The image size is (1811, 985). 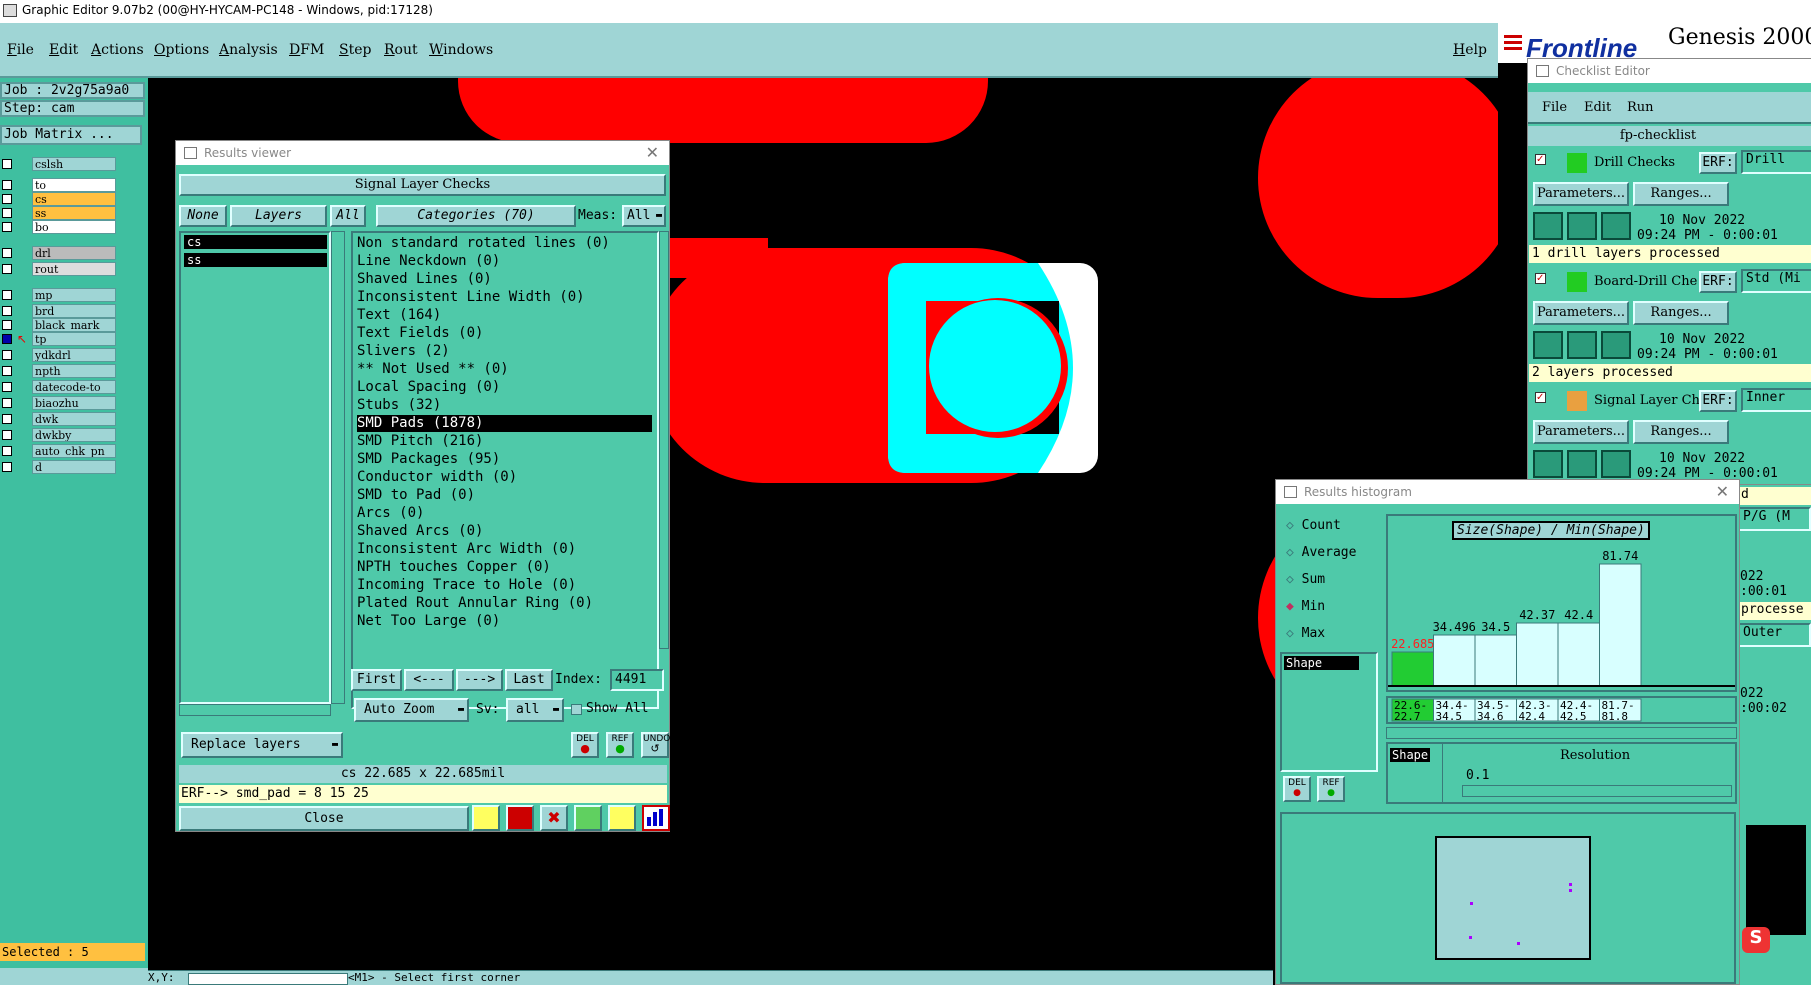 What do you see at coordinates (437, 477) in the screenshot?
I see `category-item: Conductor width (0)` at bounding box center [437, 477].